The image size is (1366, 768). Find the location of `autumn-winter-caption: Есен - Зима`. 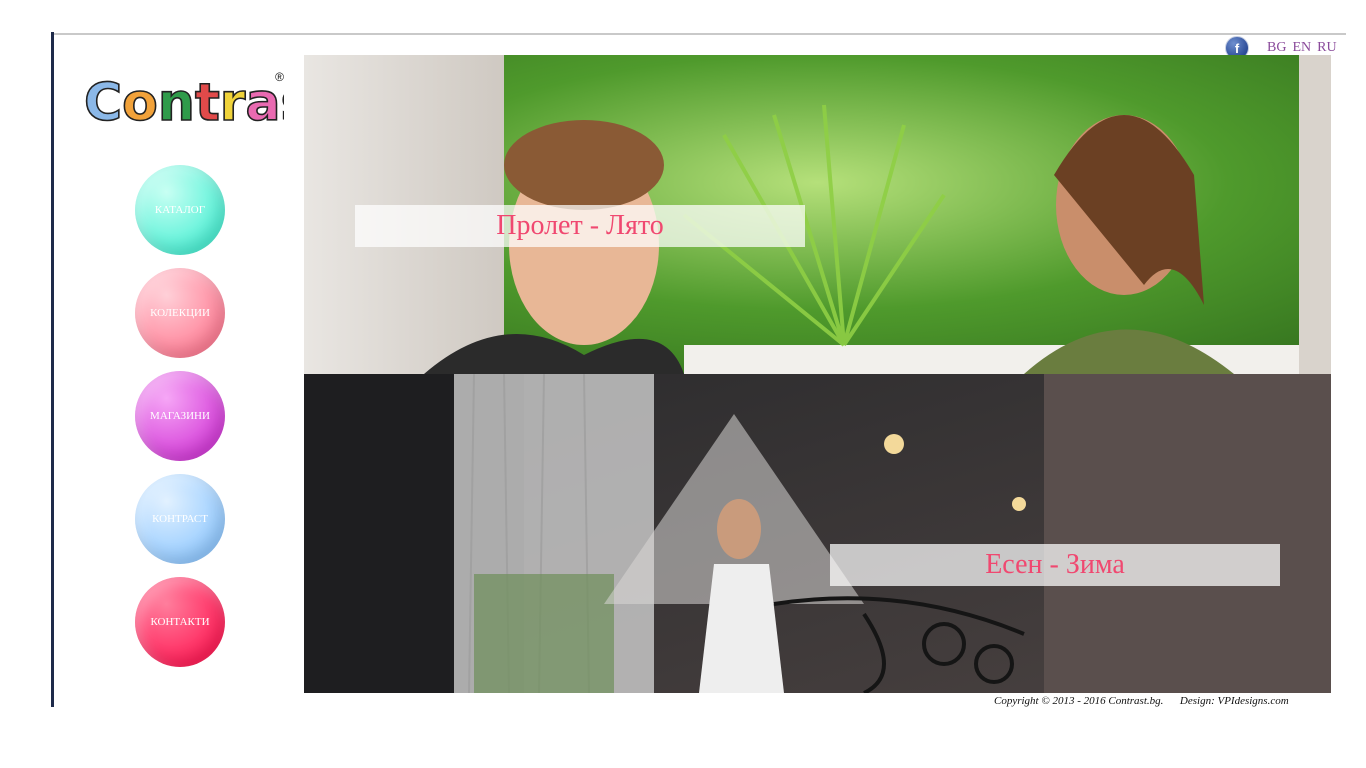

autumn-winter-caption: Есен - Зима is located at coordinates (1055, 565).